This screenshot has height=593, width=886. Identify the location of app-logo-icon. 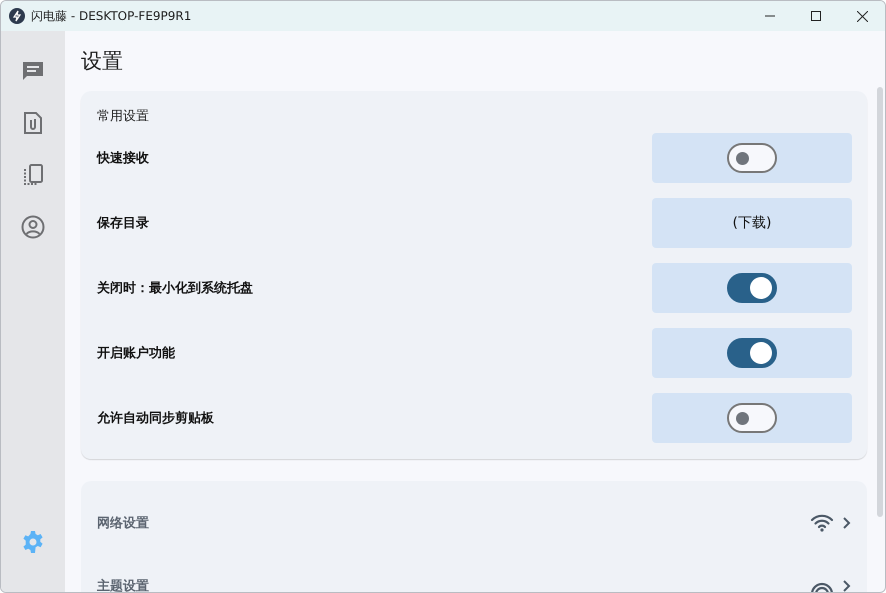
(17, 16).